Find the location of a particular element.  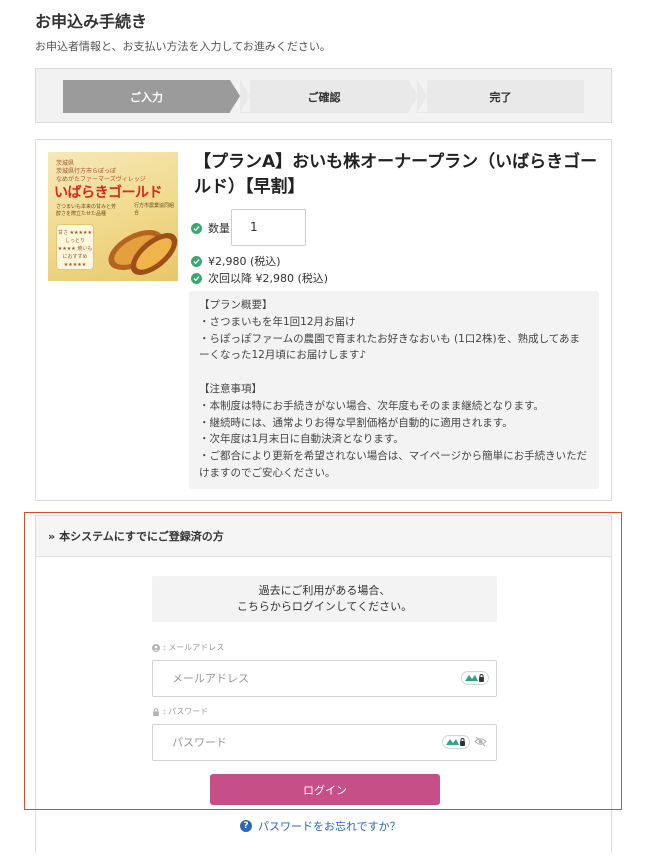

login-header-text: 本システムにすでにご登録済の方 is located at coordinates (141, 536).